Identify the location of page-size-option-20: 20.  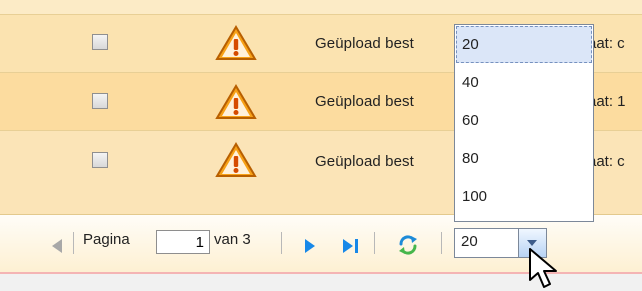
(524, 44).